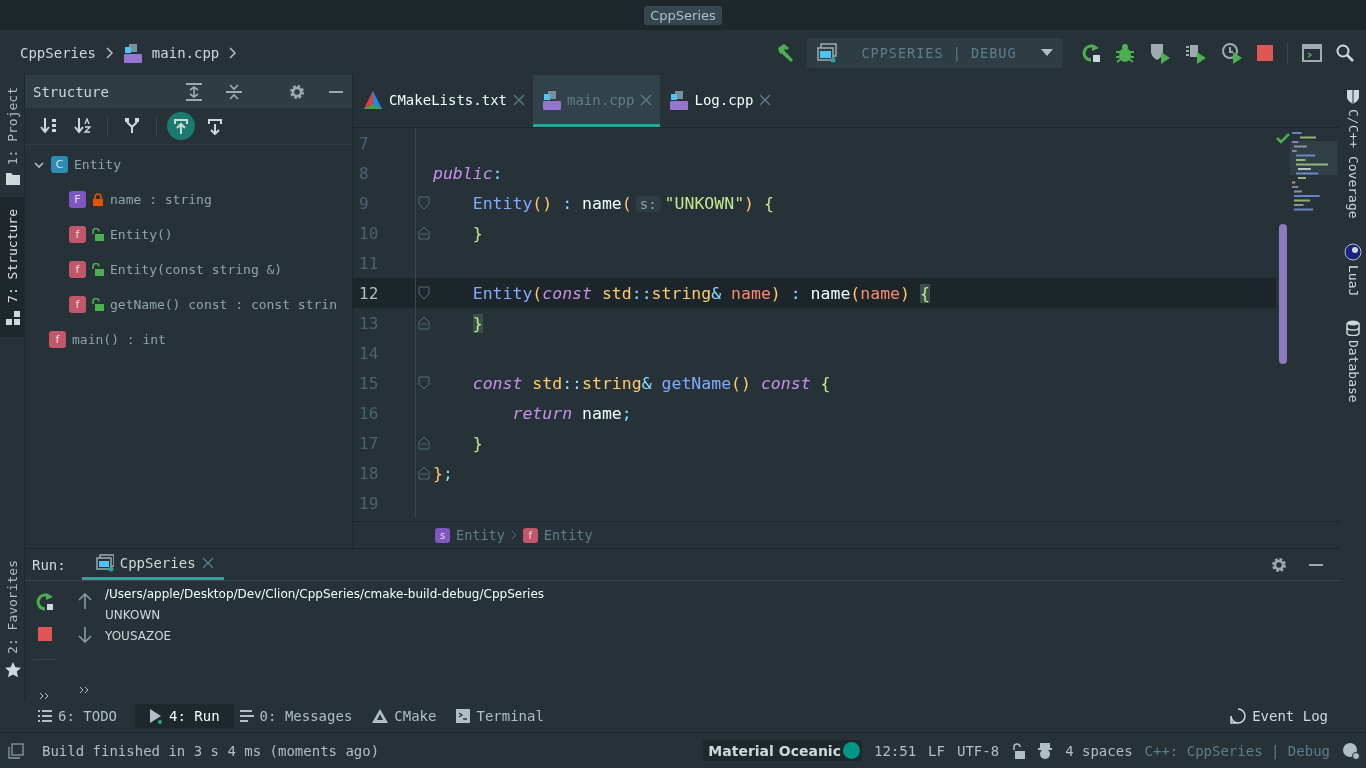 This screenshot has height=768, width=1366. I want to click on event-log-button: Event Log, so click(1293, 716).